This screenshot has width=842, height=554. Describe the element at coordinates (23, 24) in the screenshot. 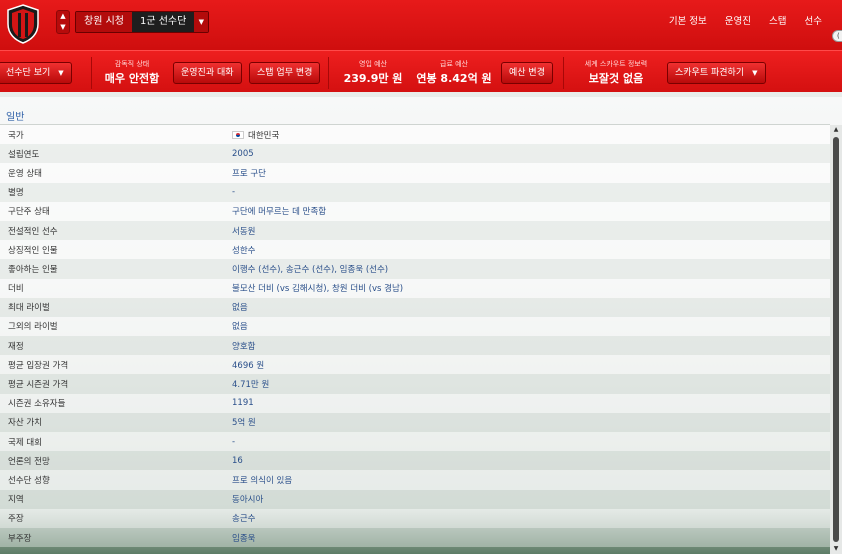

I see `club-crest-icon` at that location.